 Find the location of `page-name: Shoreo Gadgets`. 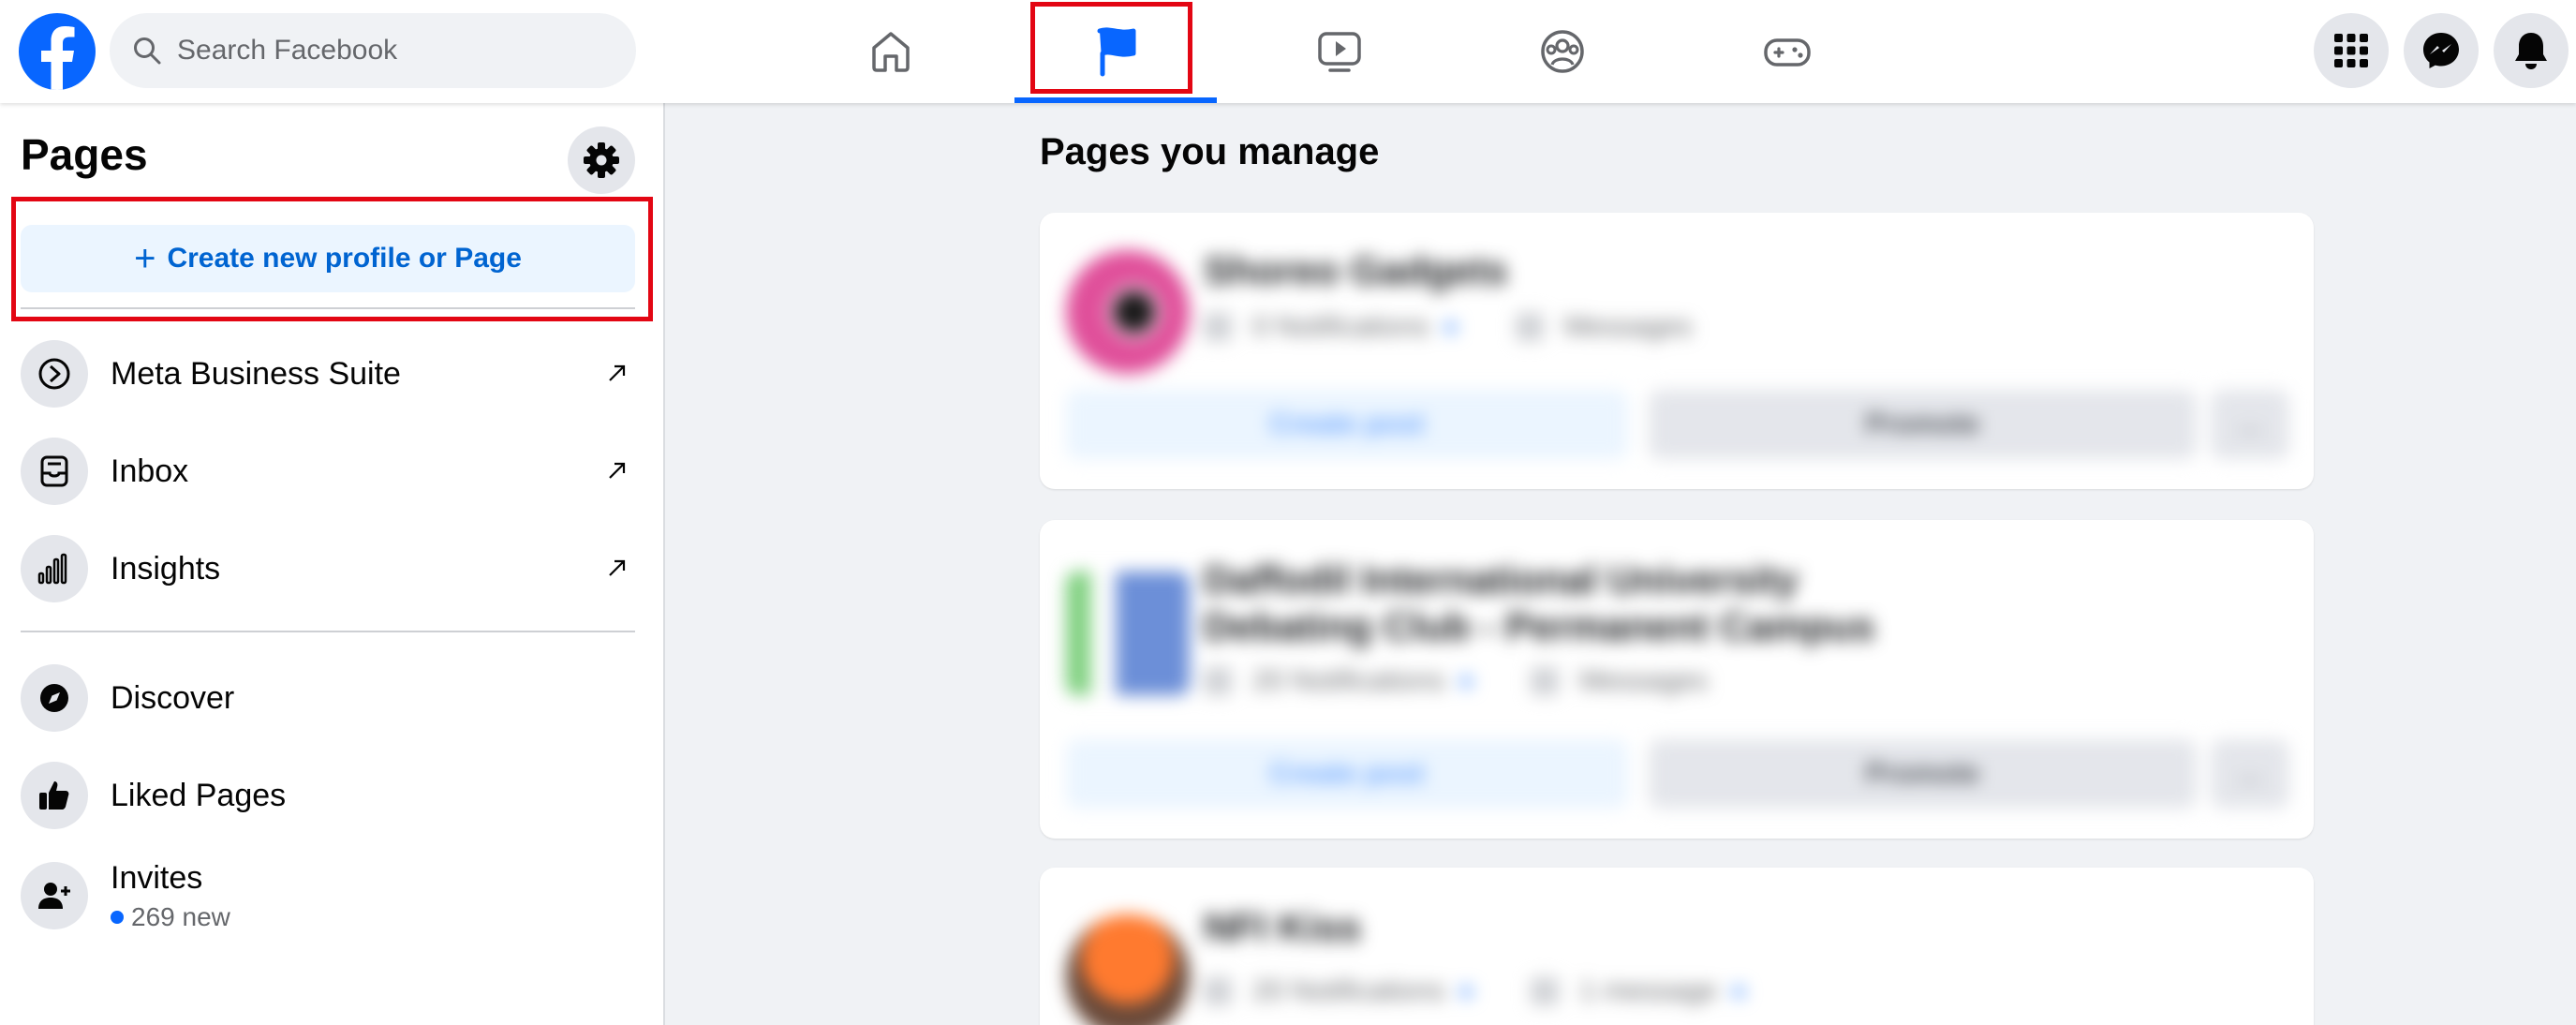

page-name: Shoreo Gadgets is located at coordinates (1356, 270).